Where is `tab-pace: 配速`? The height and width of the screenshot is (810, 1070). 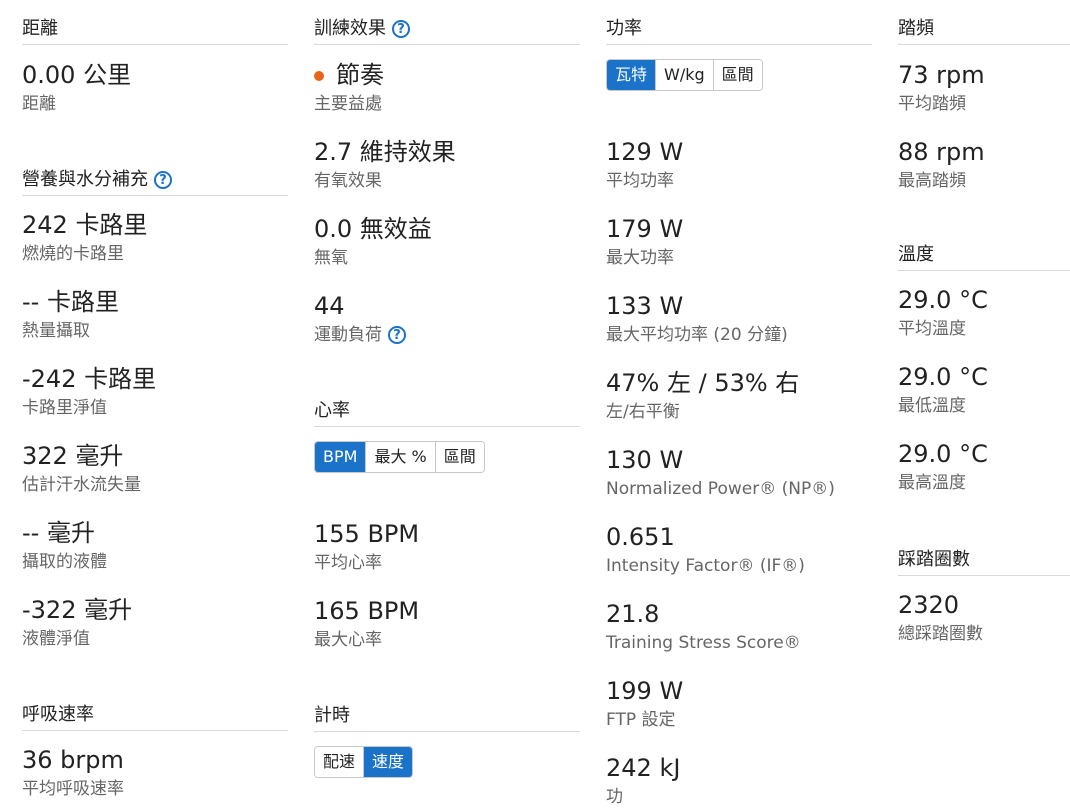 tab-pace: 配速 is located at coordinates (339, 762).